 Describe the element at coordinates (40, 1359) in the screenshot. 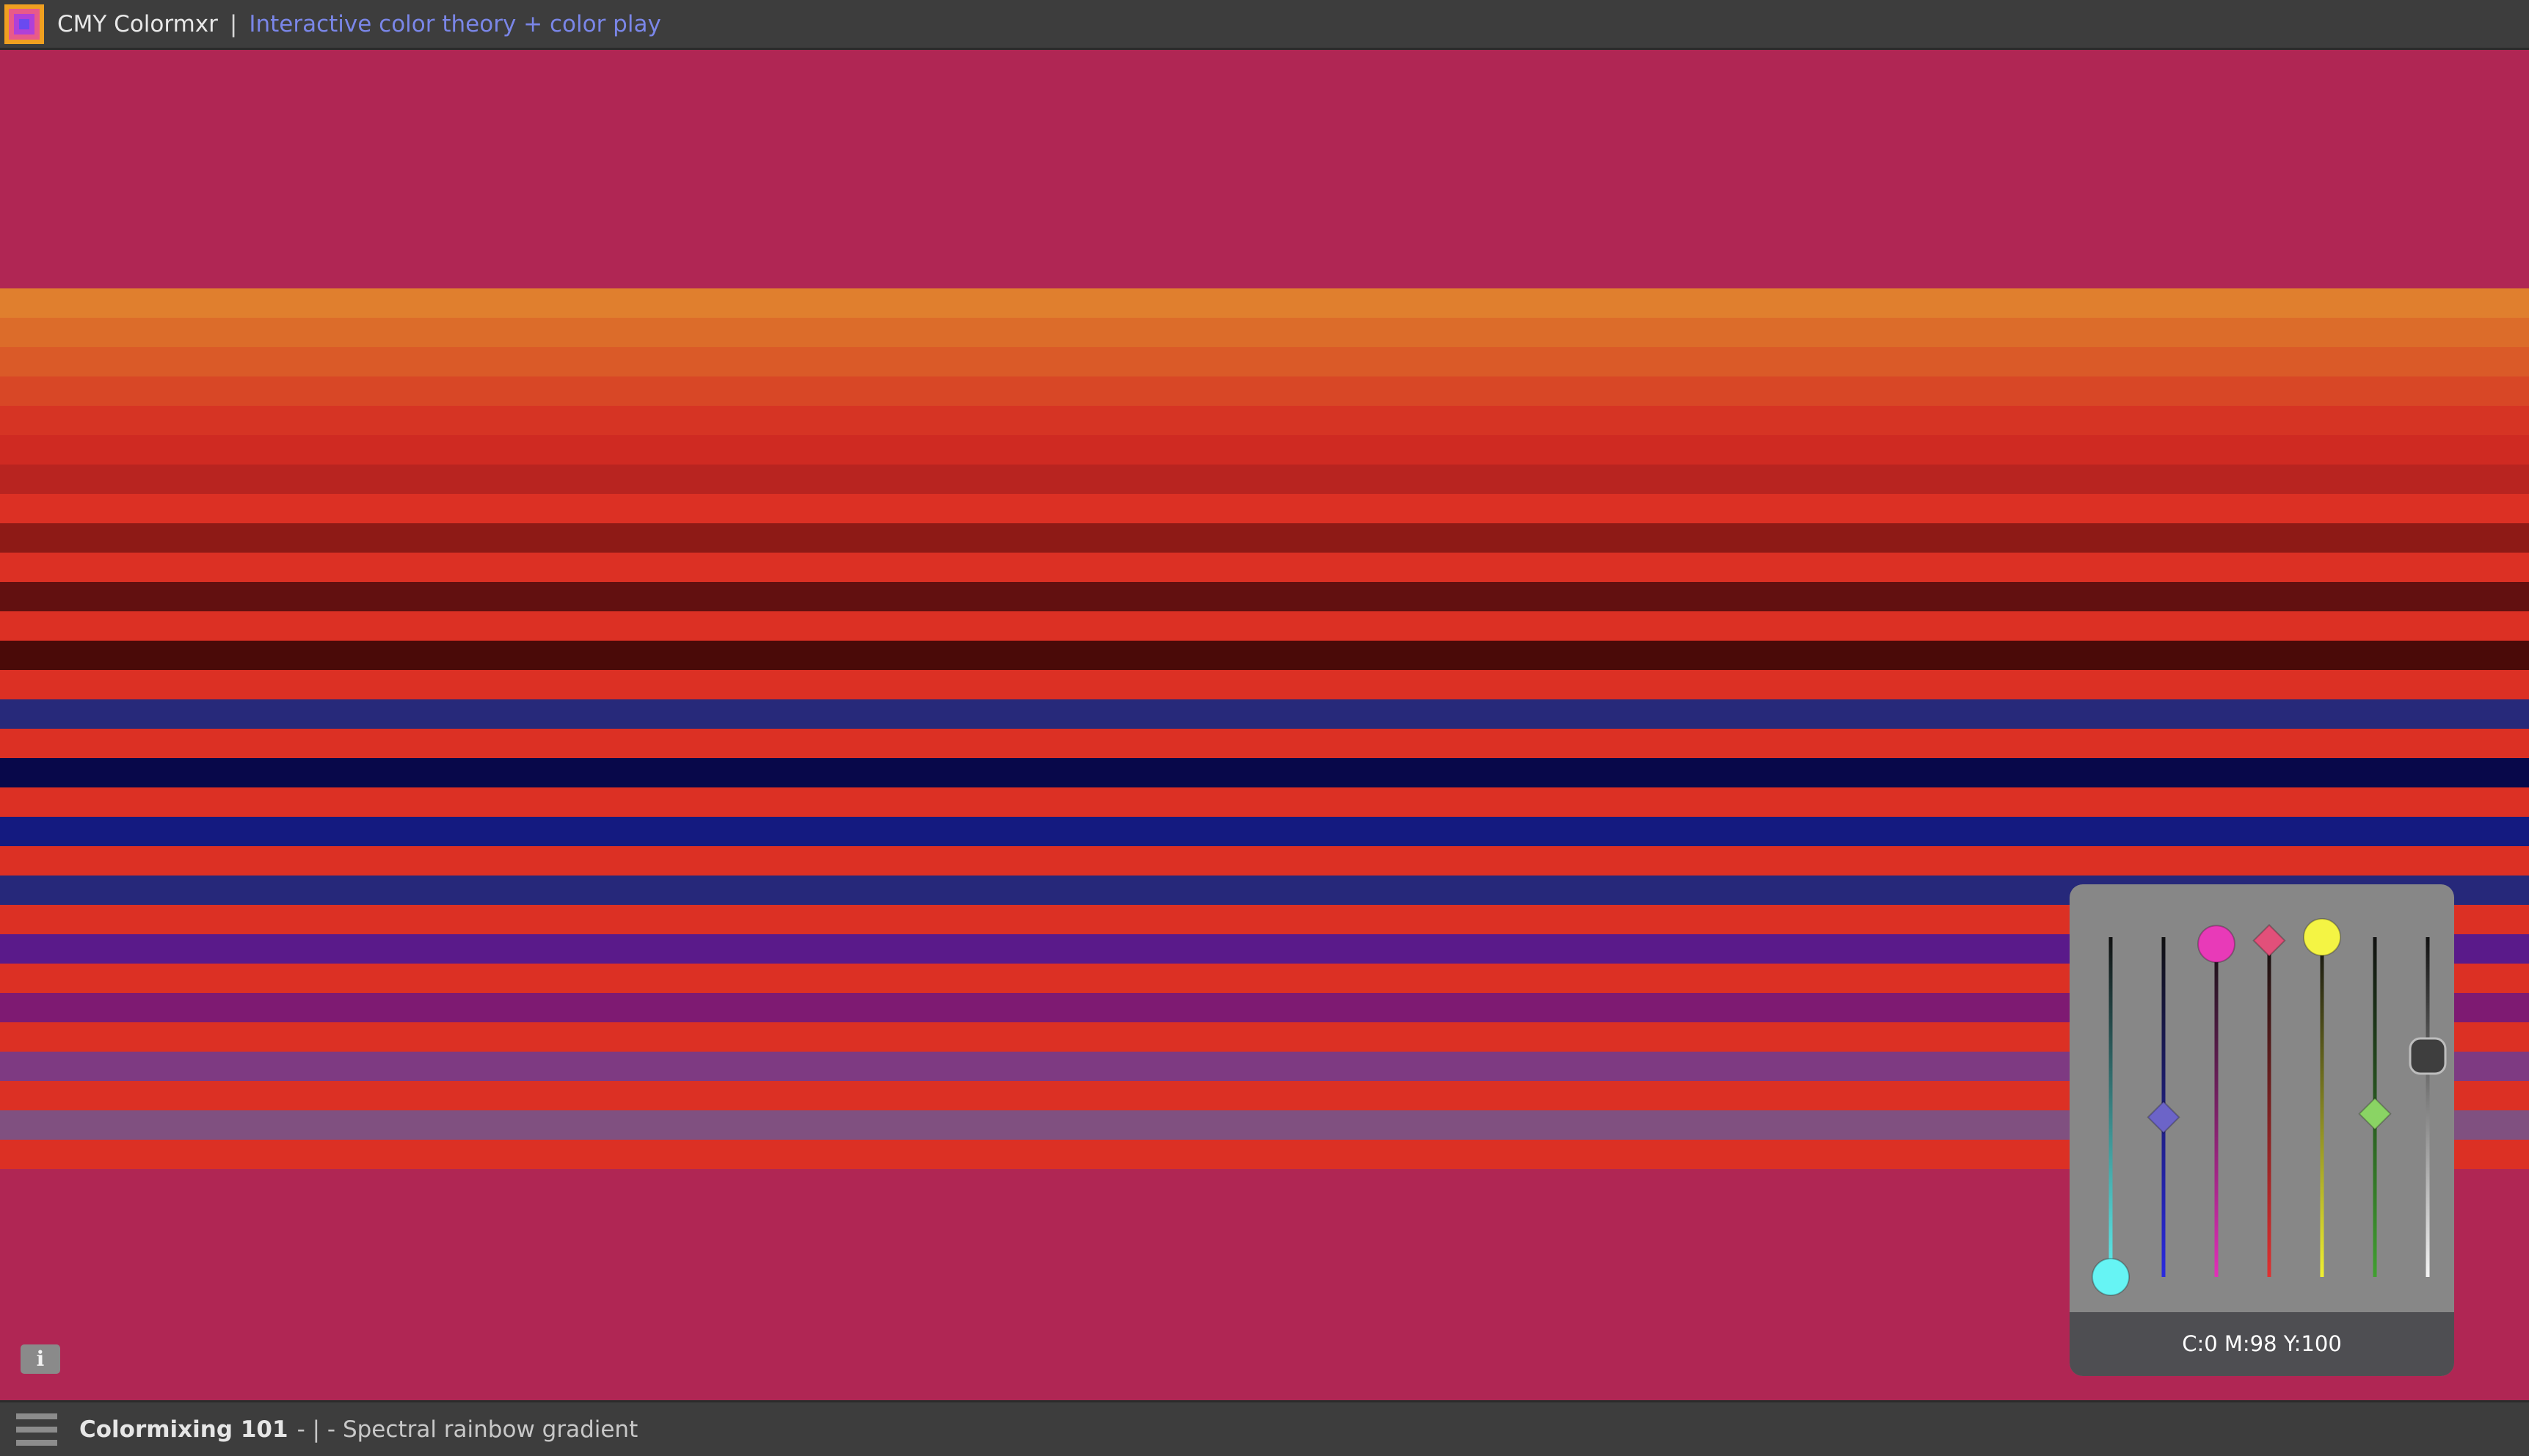

I see `info-button: i` at that location.